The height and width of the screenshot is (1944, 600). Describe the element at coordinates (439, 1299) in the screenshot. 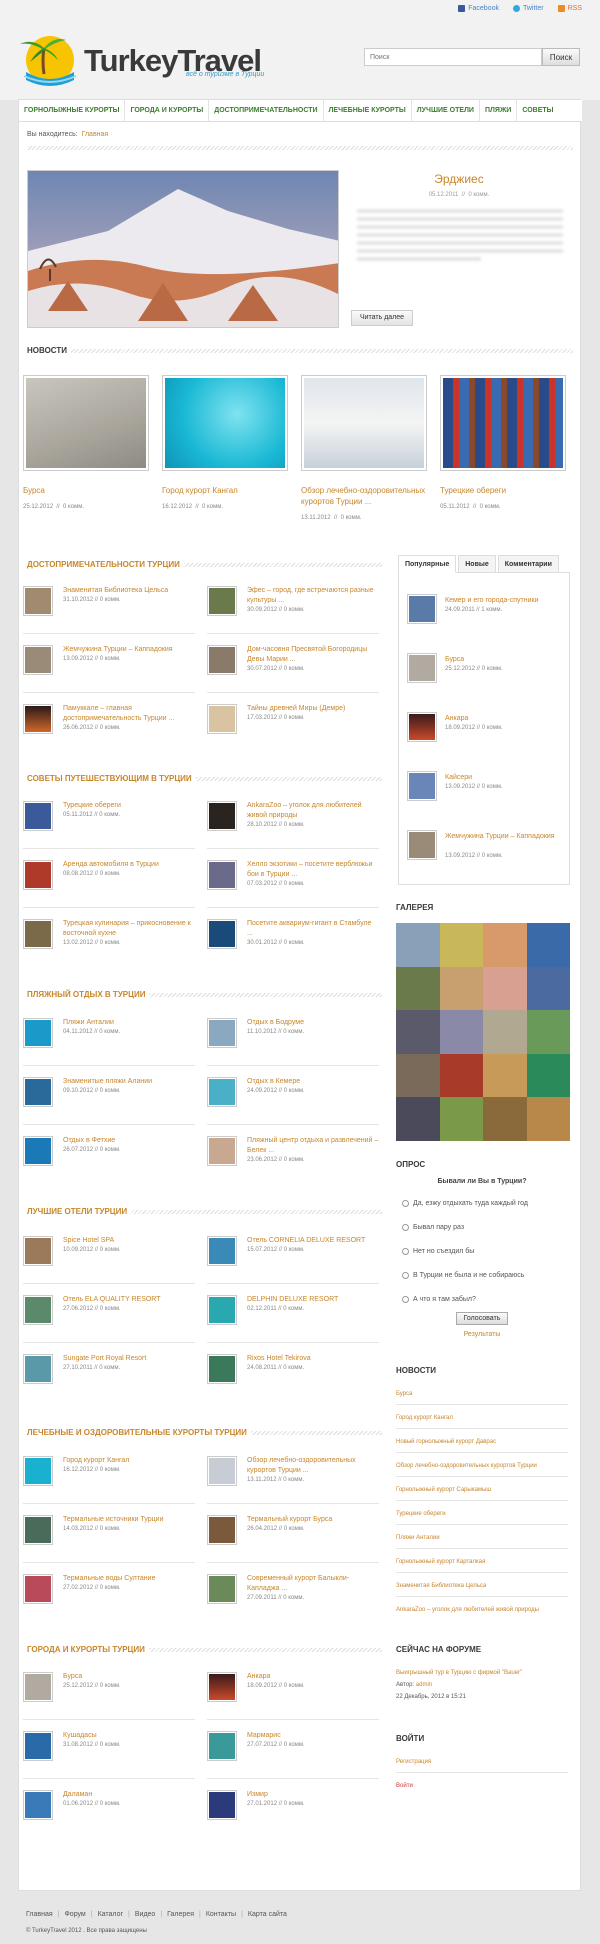

I see `poll-option: А что я там забыл?` at that location.